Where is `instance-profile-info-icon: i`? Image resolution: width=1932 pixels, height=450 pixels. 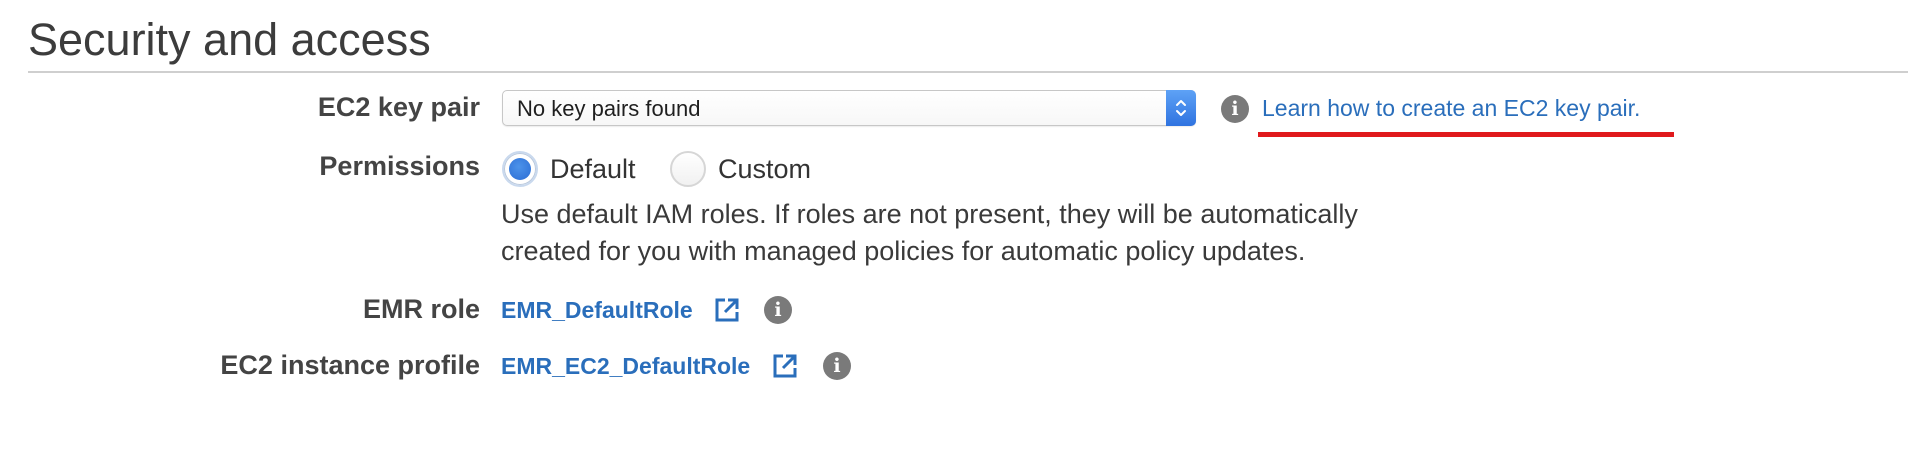
instance-profile-info-icon: i is located at coordinates (837, 366).